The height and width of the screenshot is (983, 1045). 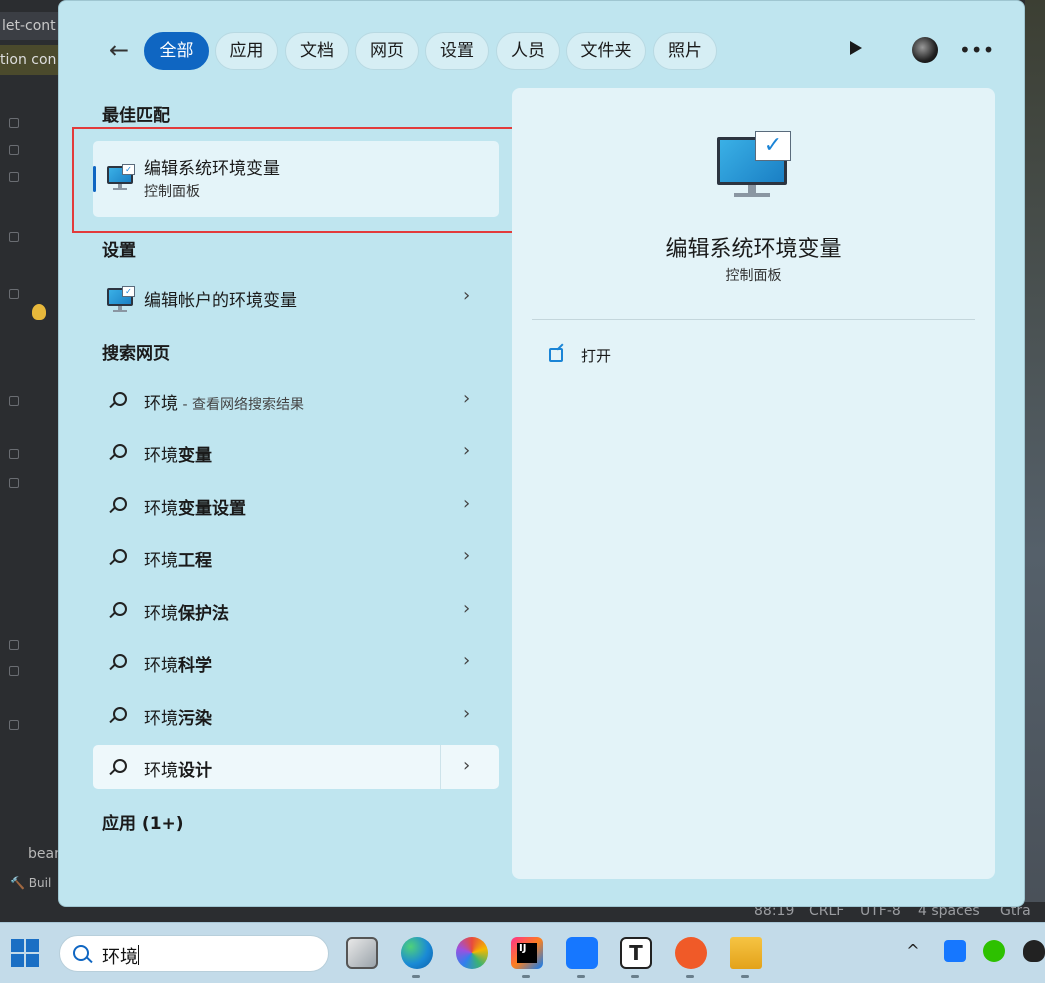 What do you see at coordinates (143, 824) in the screenshot?
I see `section-apps: 应用 (1+)` at bounding box center [143, 824].